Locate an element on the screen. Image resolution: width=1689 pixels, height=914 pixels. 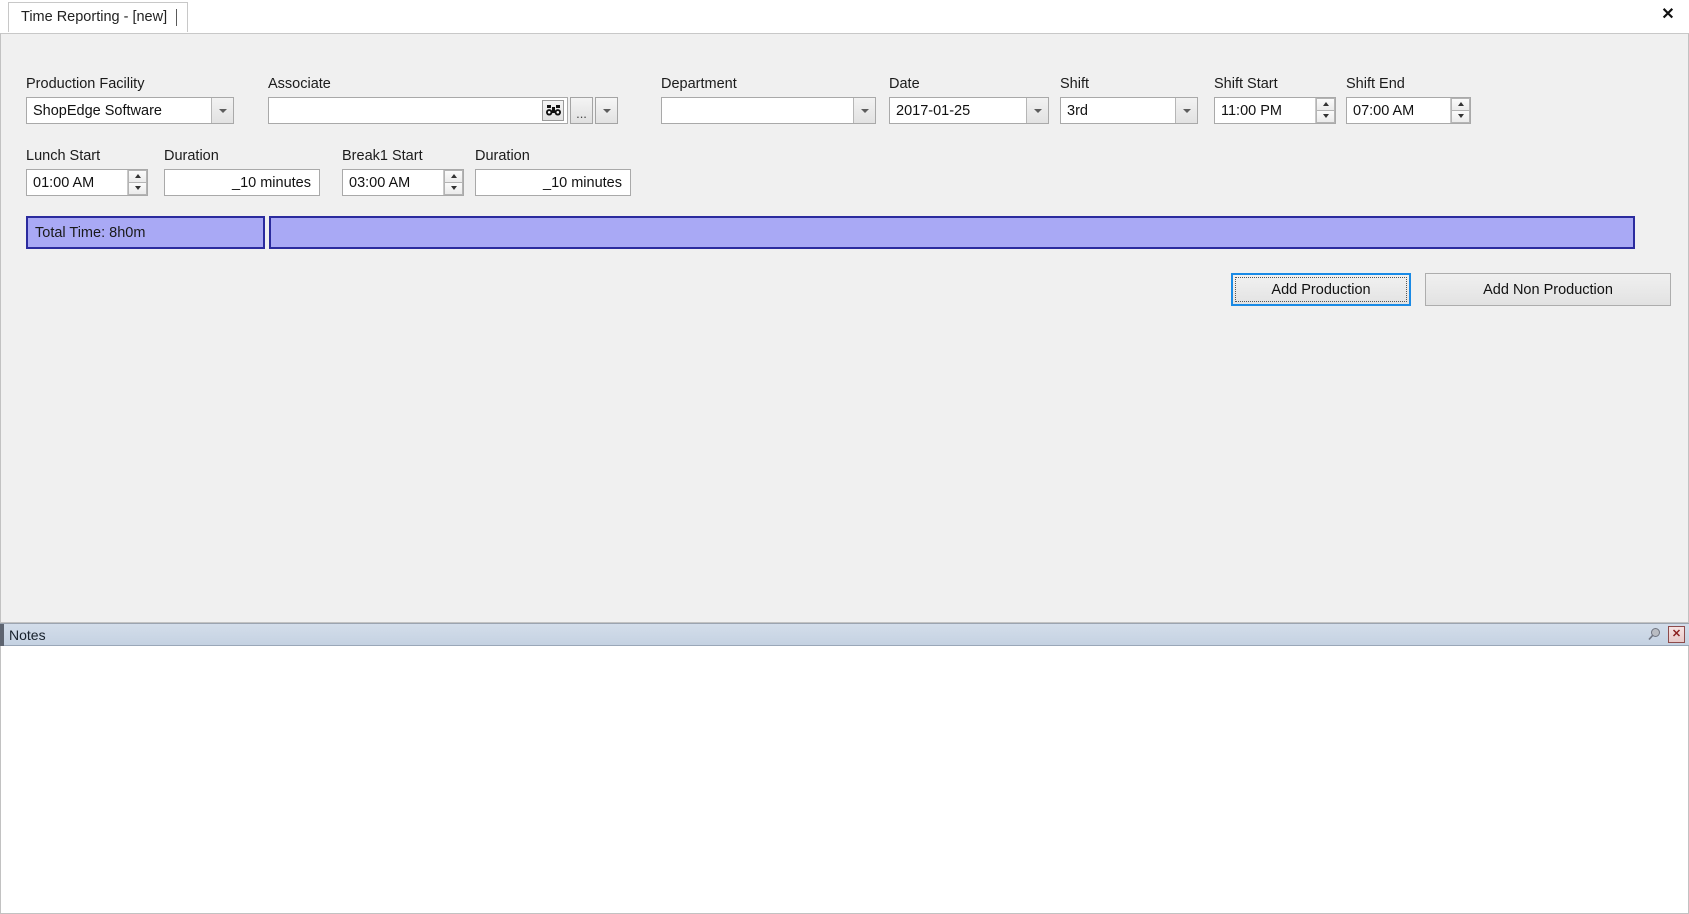
lunch-duration-input: _10 minutes is located at coordinates (242, 182).